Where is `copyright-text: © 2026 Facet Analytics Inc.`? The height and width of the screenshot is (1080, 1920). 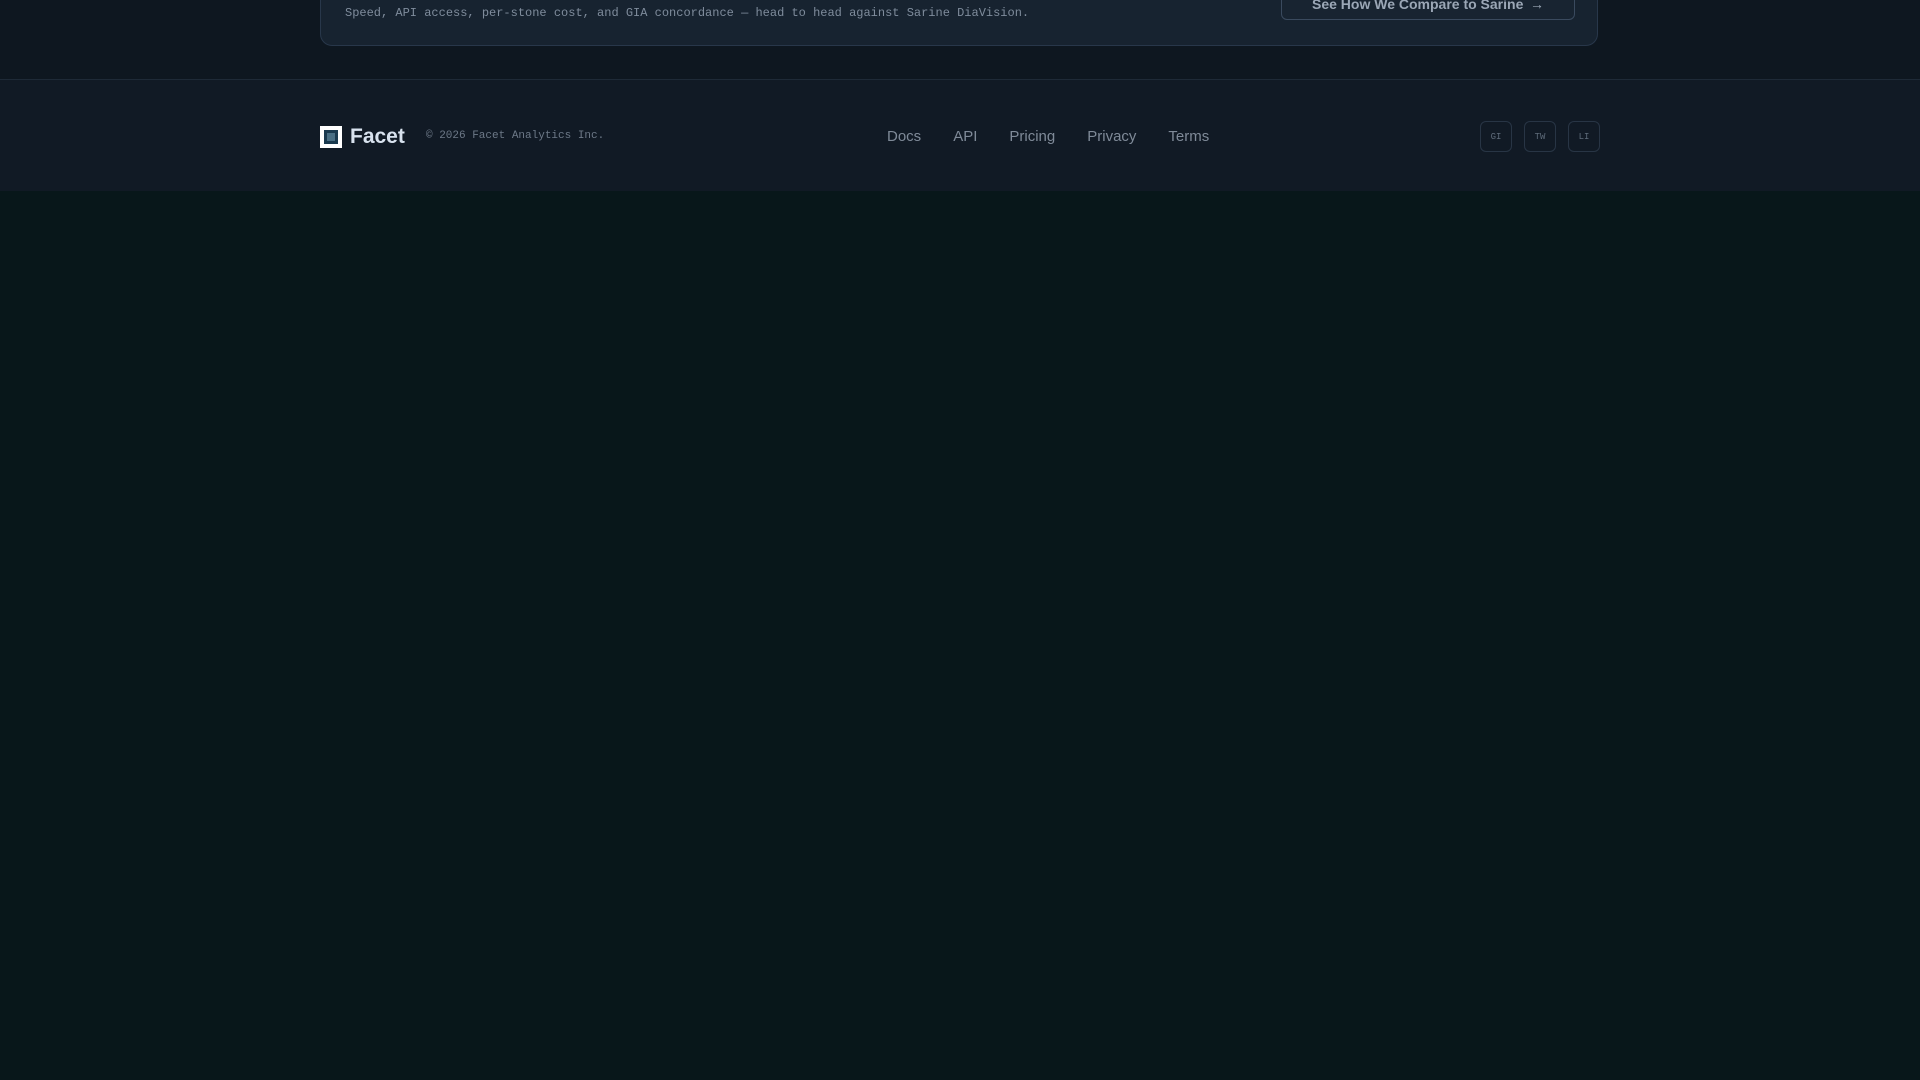 copyright-text: © 2026 Facet Analytics Inc. is located at coordinates (515, 136).